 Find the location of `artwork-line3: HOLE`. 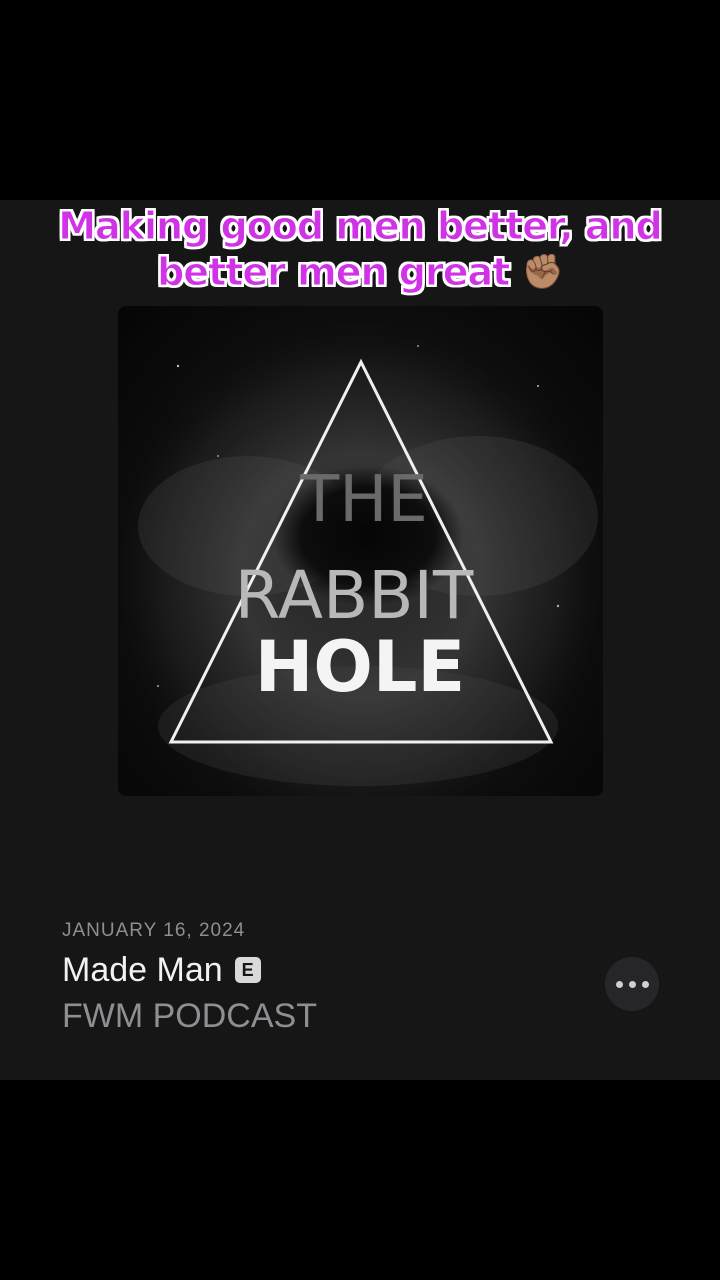

artwork-line3: HOLE is located at coordinates (360, 667).